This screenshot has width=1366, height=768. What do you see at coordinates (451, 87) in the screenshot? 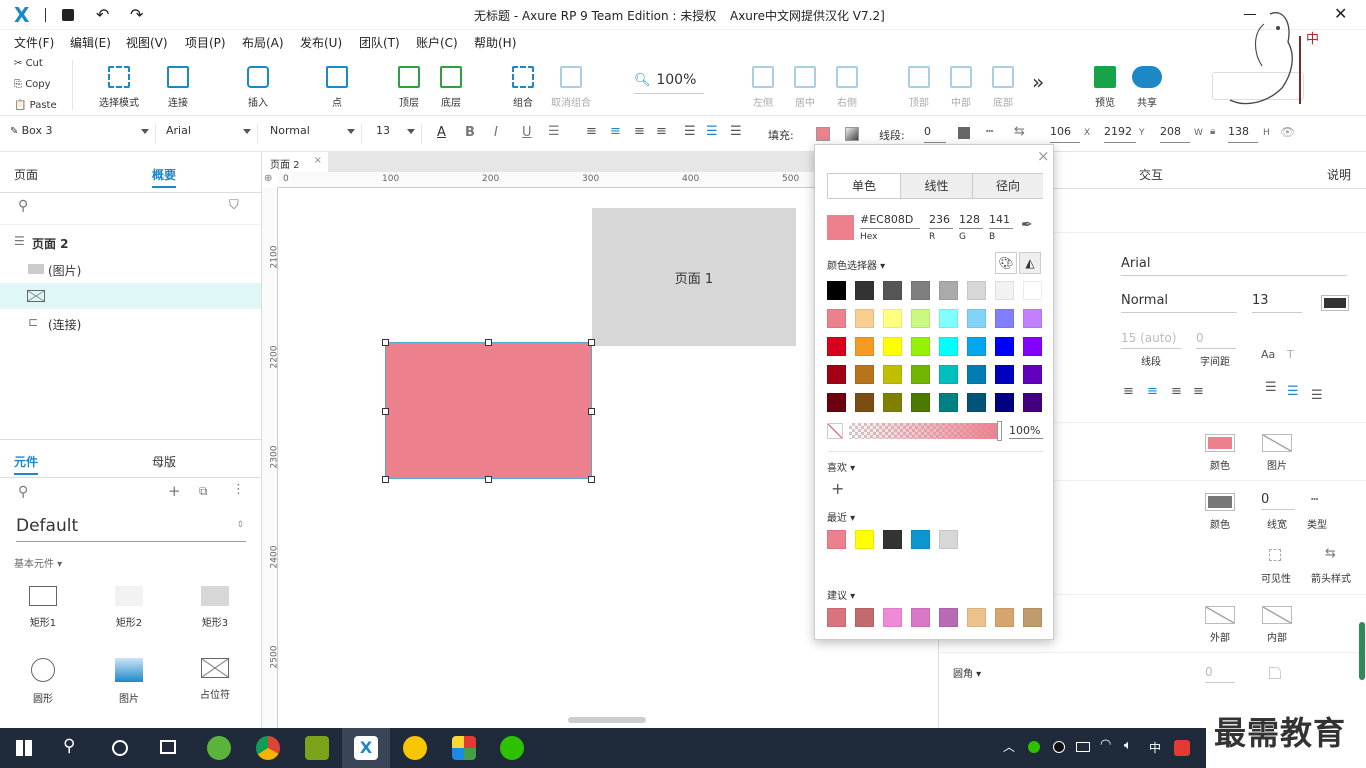
I see `send-to-back-button: 底层` at bounding box center [451, 87].